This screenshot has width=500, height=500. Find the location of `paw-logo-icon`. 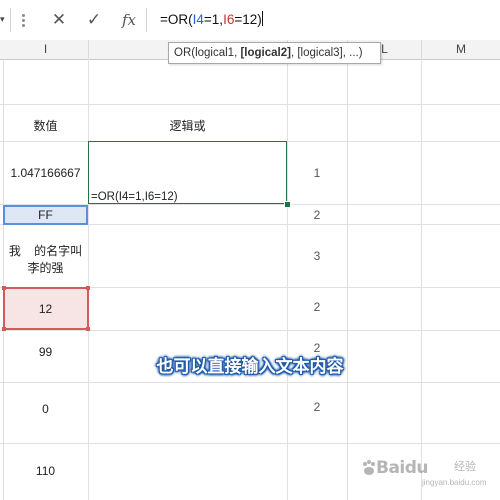

paw-logo-icon is located at coordinates (369, 467).